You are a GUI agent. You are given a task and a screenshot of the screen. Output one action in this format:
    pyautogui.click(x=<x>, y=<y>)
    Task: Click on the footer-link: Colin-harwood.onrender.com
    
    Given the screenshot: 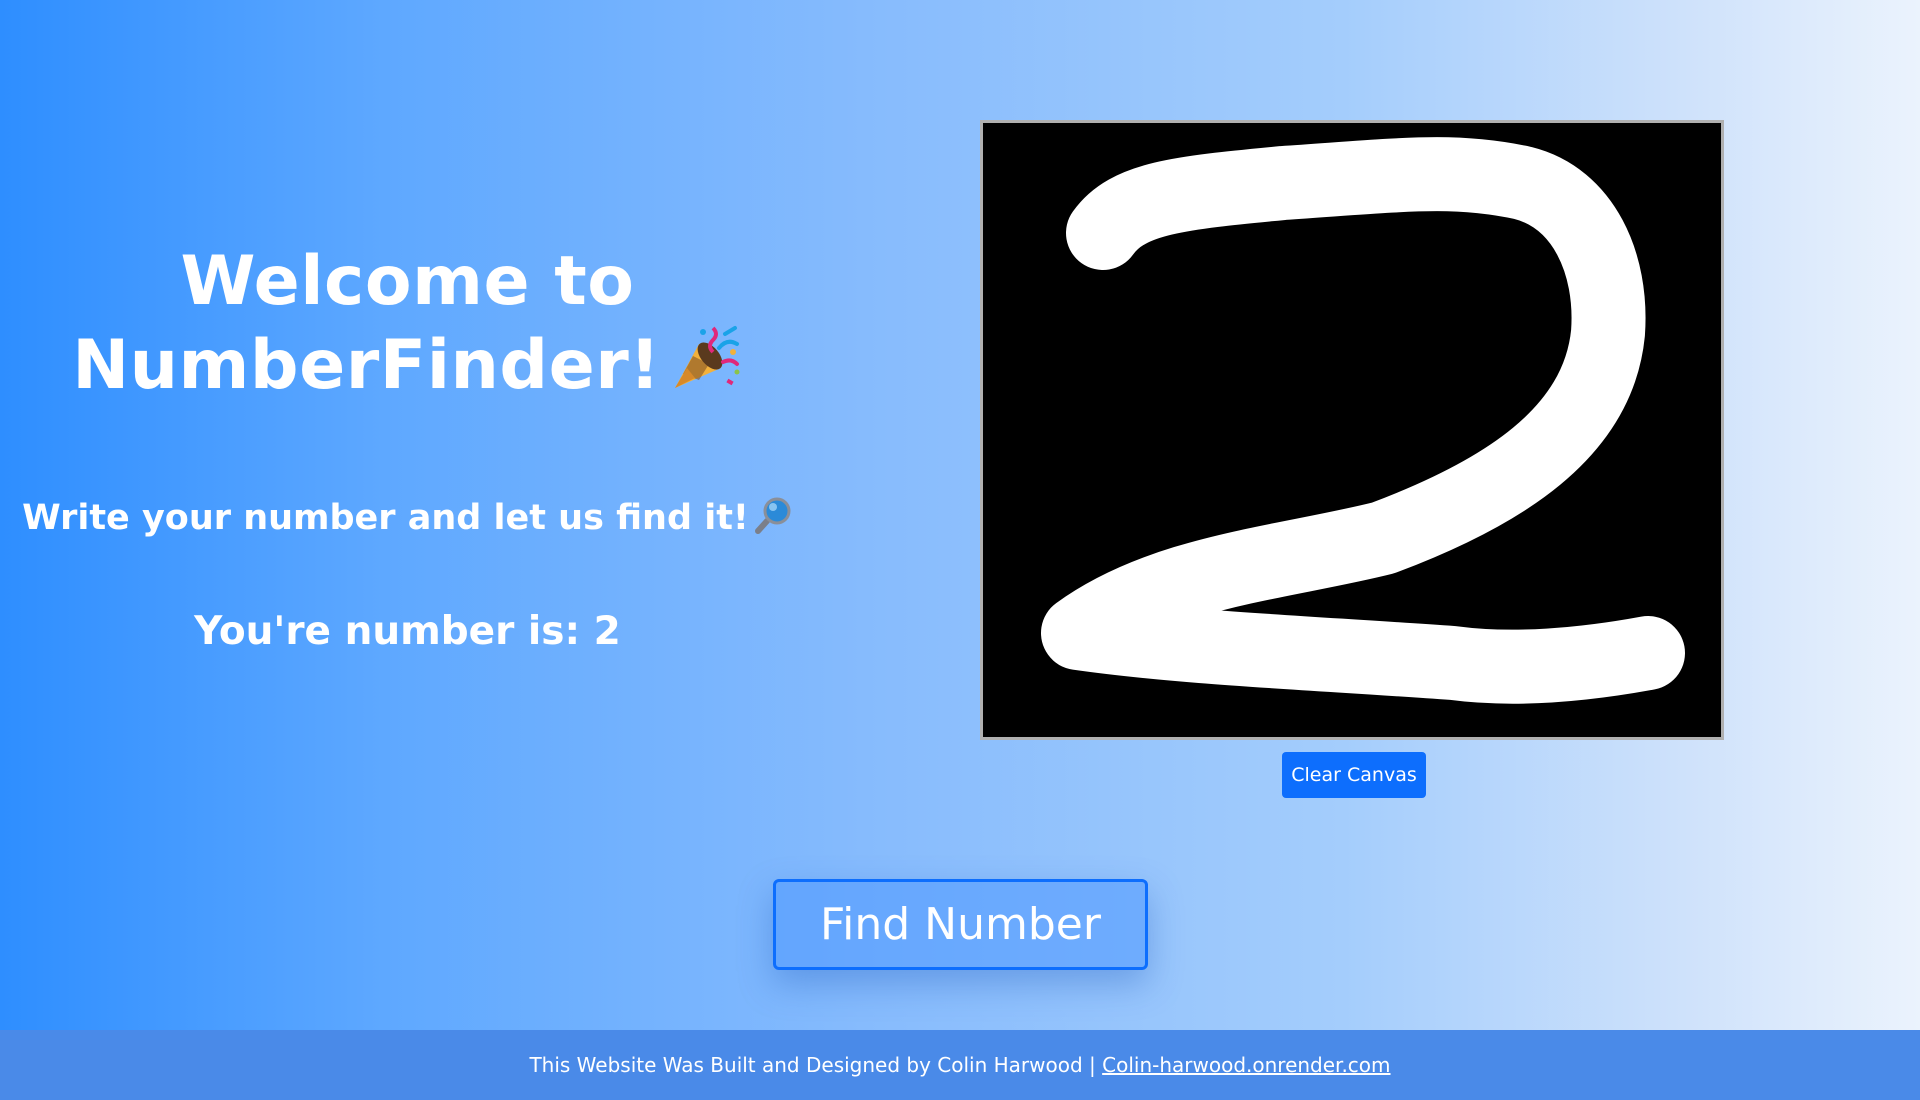 What is the action you would take?
    pyautogui.click(x=1246, y=1065)
    